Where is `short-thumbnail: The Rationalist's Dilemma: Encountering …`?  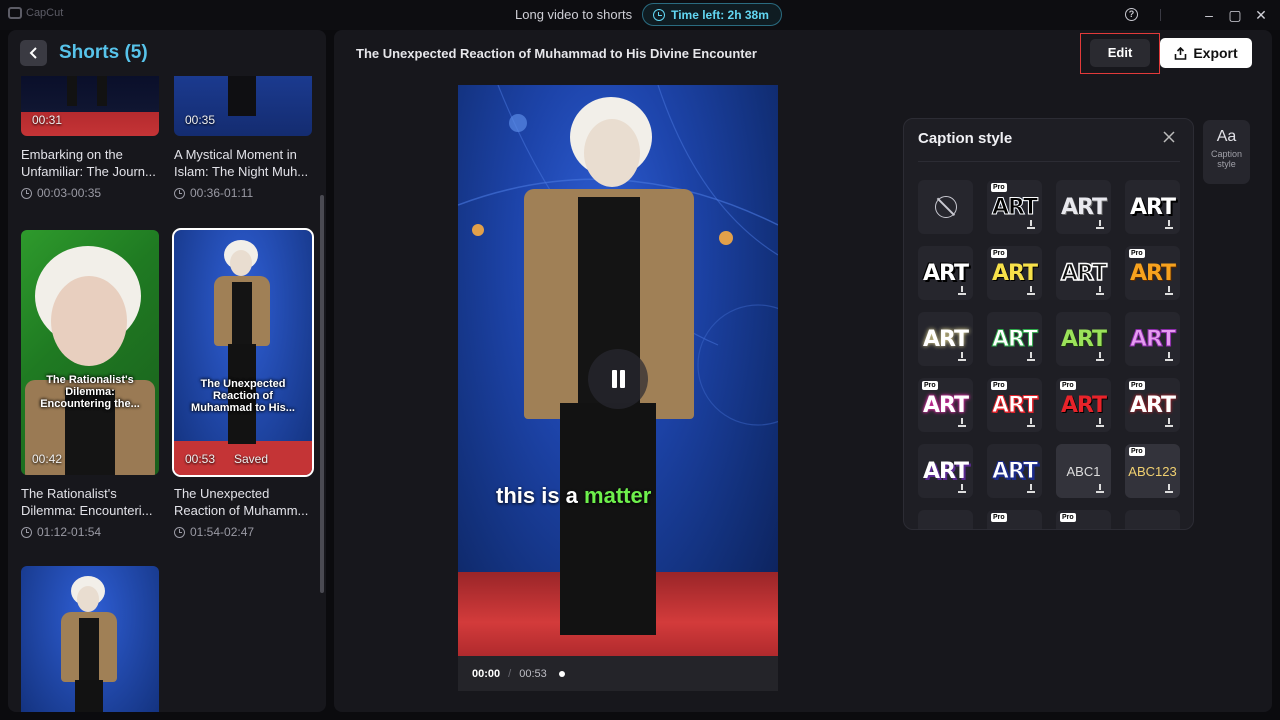
short-thumbnail: The Rationalist's Dilemma: Encountering … is located at coordinates (90, 352).